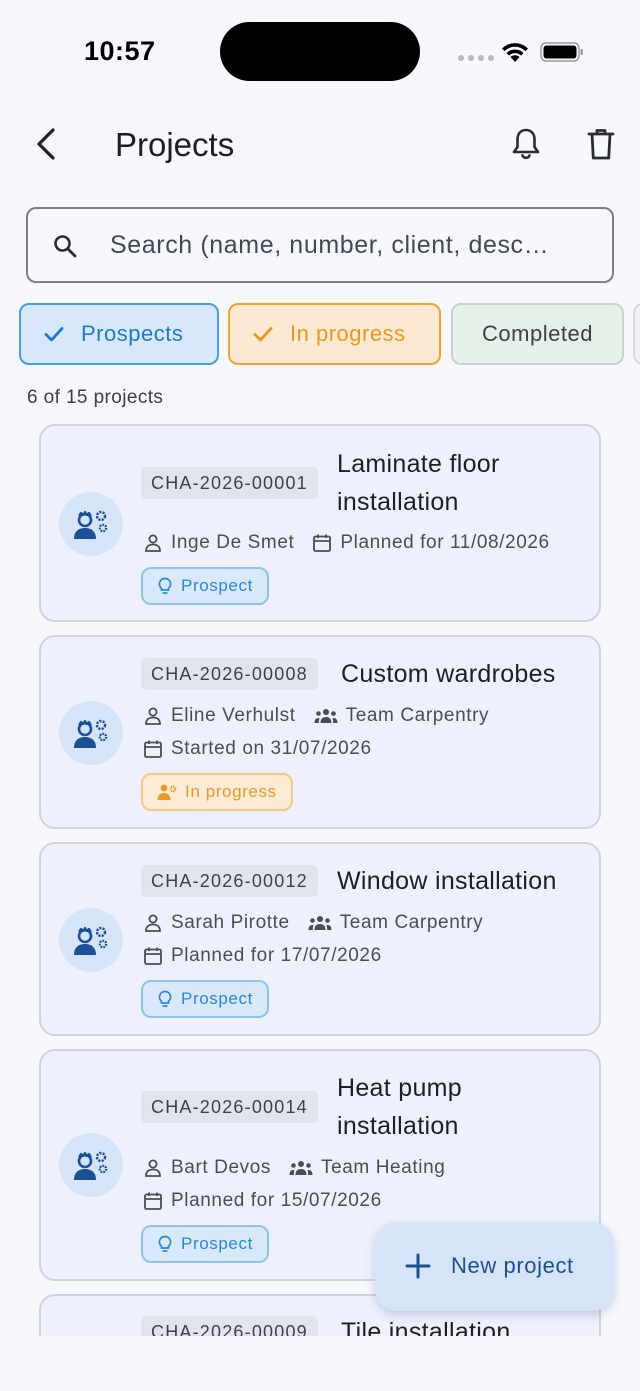  I want to click on status-filter-chips: Prospects In progress Completed, so click(320, 334).